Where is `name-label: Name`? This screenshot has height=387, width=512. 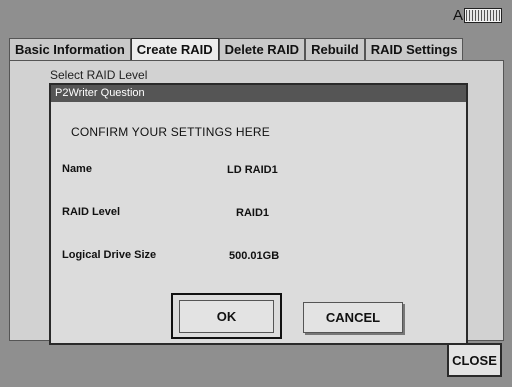 name-label: Name is located at coordinates (77, 169).